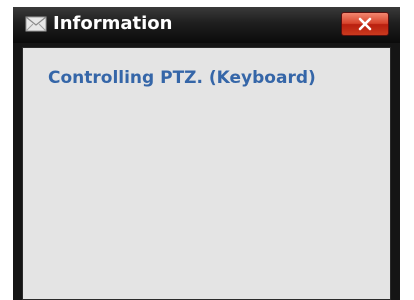 This screenshot has height=300, width=414. I want to click on close-button, so click(365, 24).